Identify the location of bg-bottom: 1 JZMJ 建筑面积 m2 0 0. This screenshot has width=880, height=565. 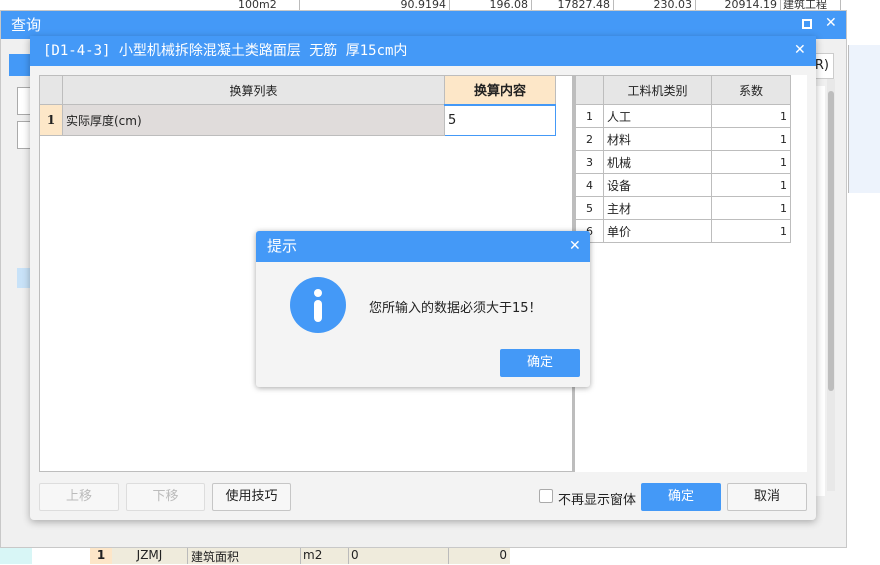
(440, 556).